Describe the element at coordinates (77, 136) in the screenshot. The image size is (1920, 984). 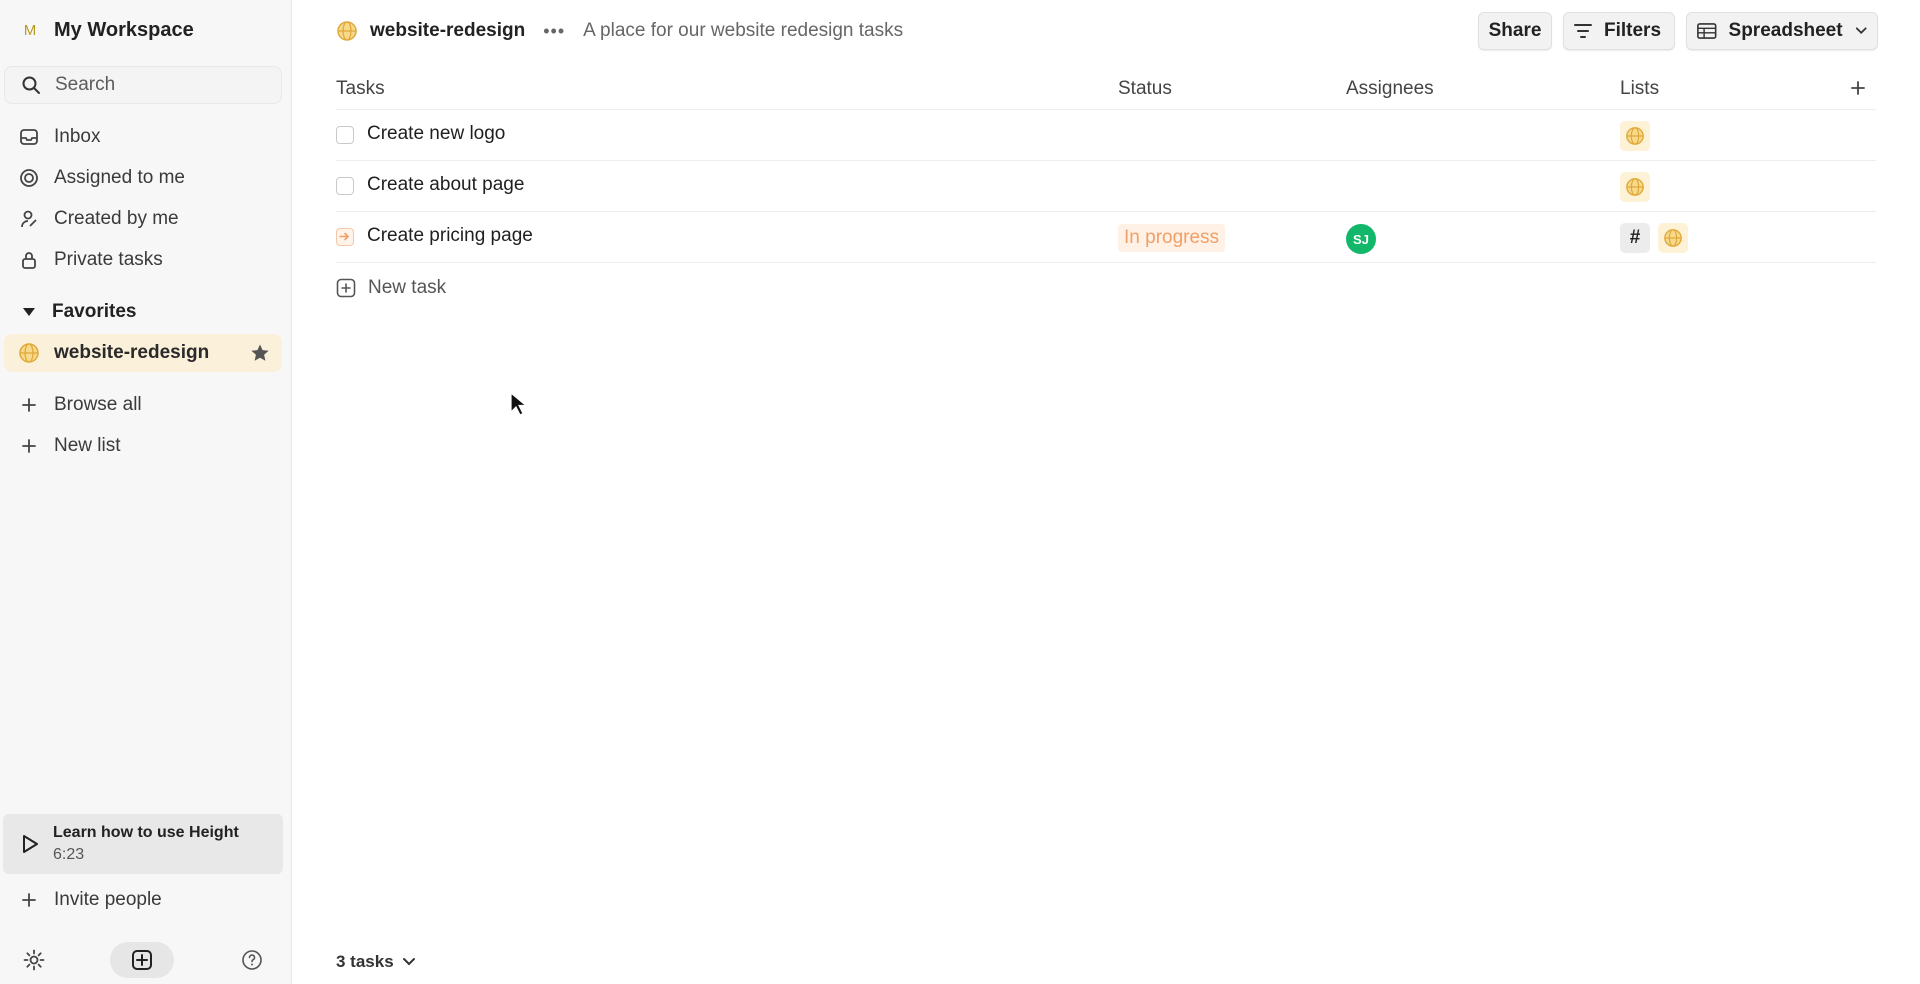
I see `sidebar-item-label: Inbox` at that location.